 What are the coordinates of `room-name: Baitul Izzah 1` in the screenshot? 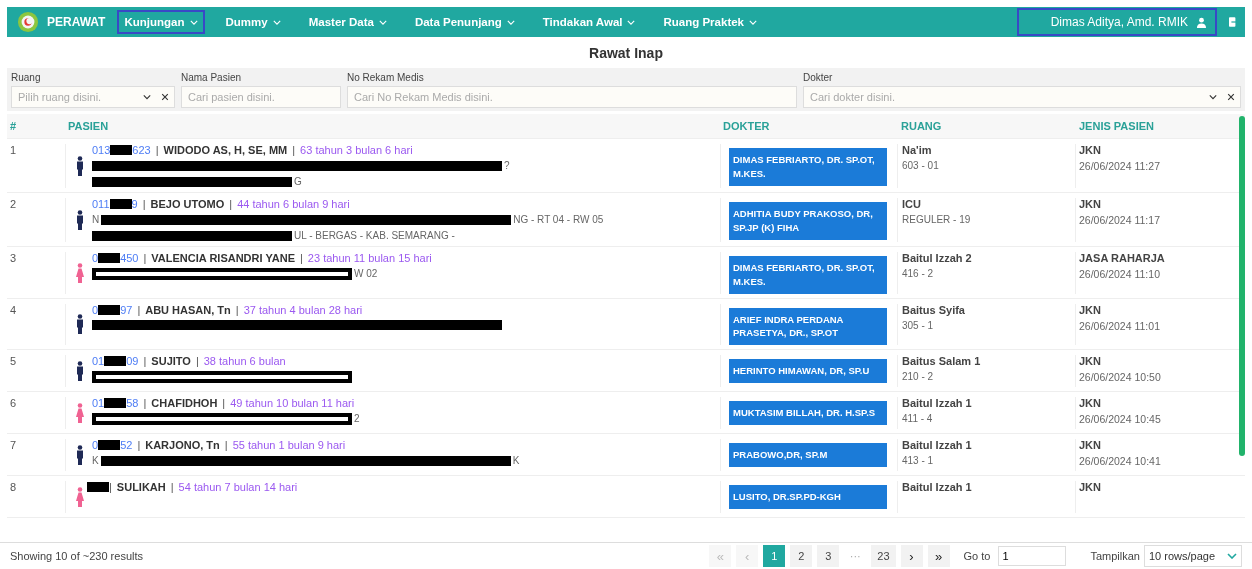 It's located at (937, 445).